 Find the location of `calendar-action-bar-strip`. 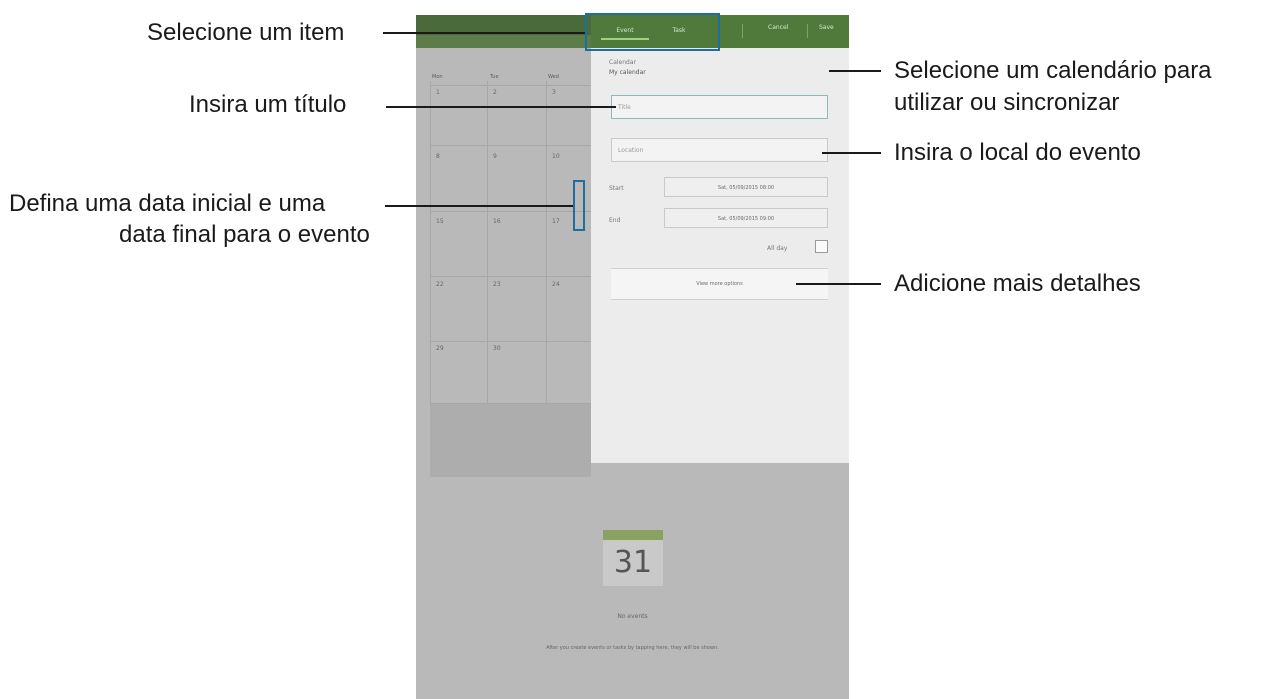

calendar-action-bar-strip is located at coordinates (503, 41).